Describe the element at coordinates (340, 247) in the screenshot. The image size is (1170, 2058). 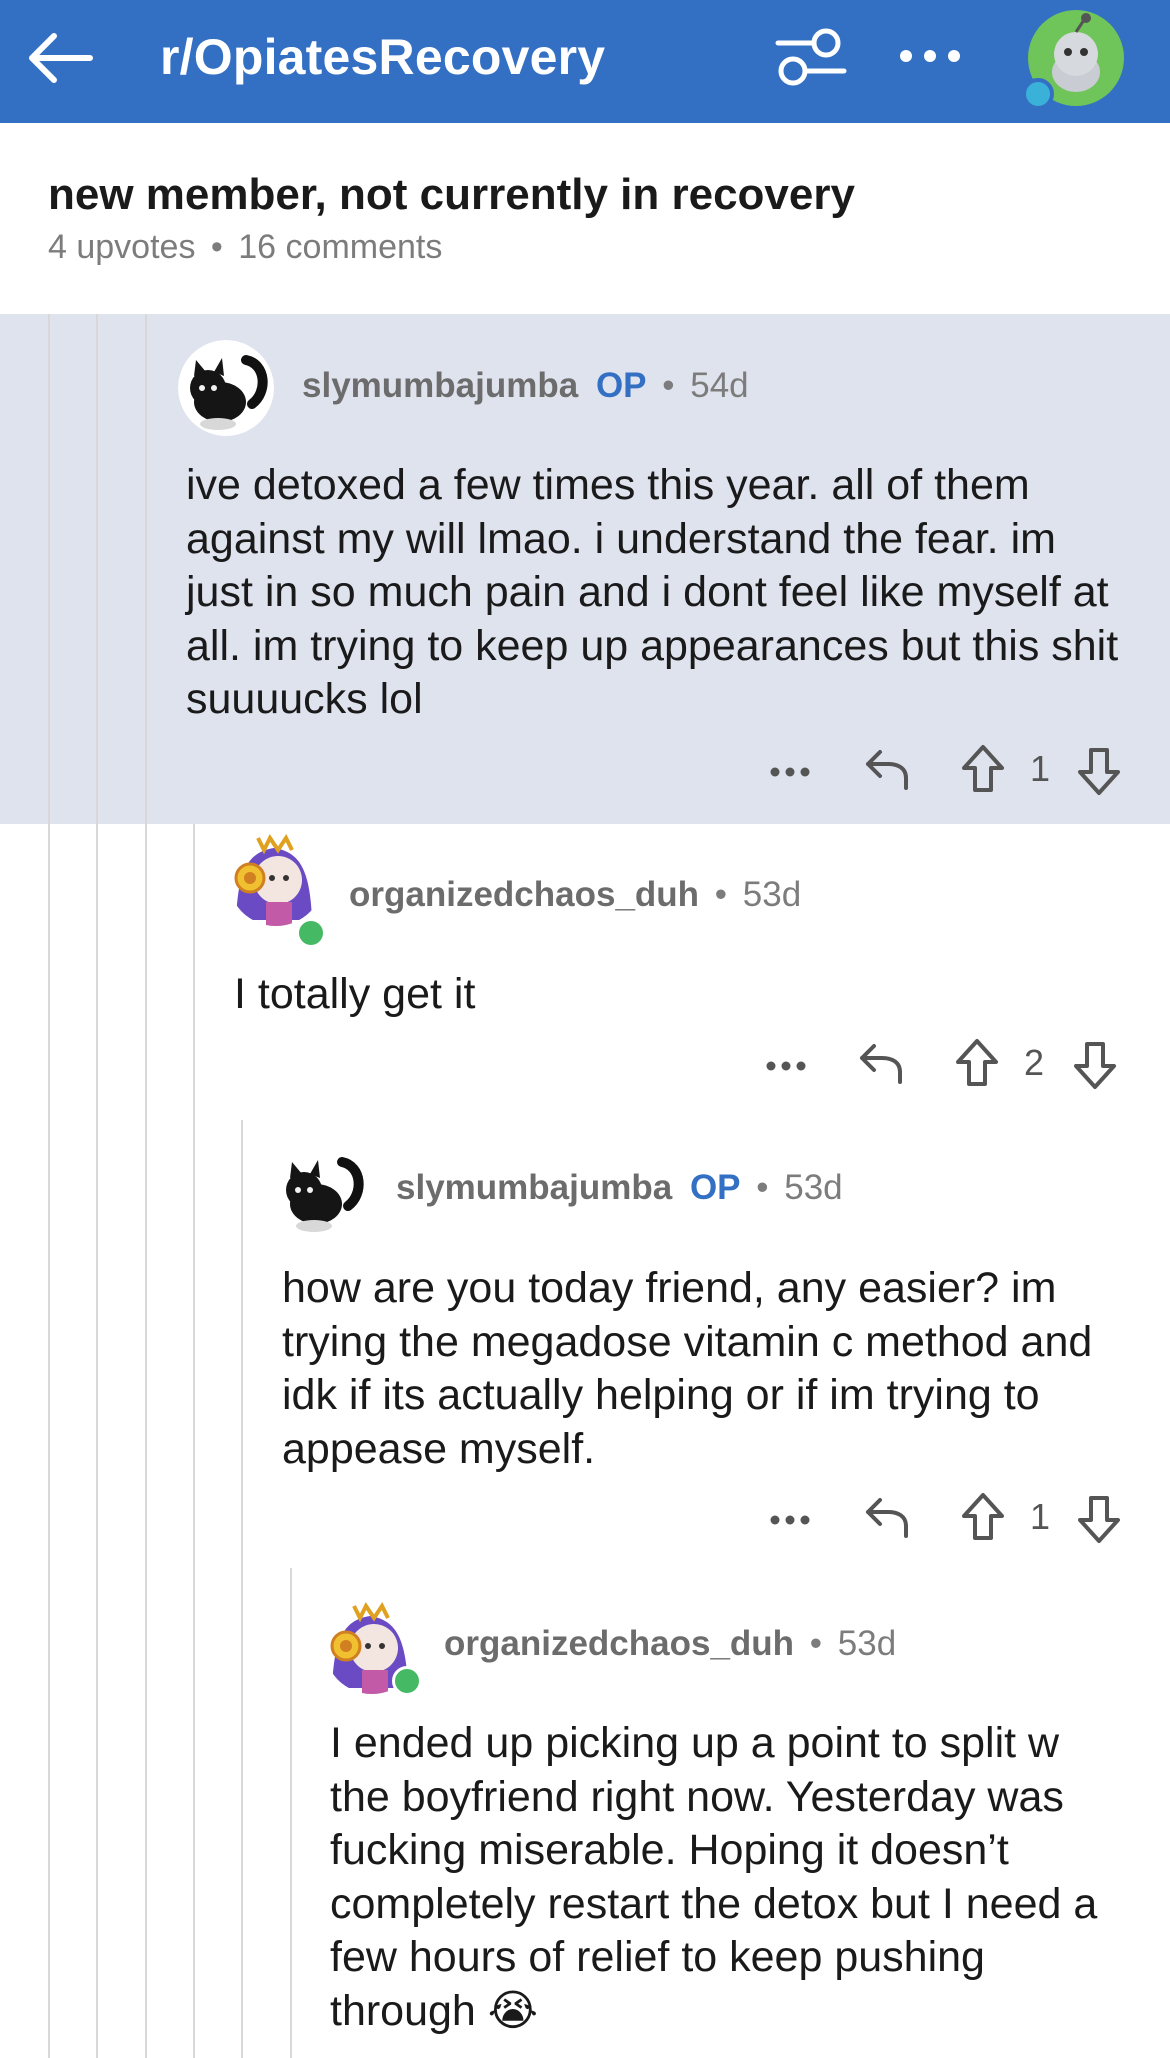
I see `comment-count: 16 comments` at that location.